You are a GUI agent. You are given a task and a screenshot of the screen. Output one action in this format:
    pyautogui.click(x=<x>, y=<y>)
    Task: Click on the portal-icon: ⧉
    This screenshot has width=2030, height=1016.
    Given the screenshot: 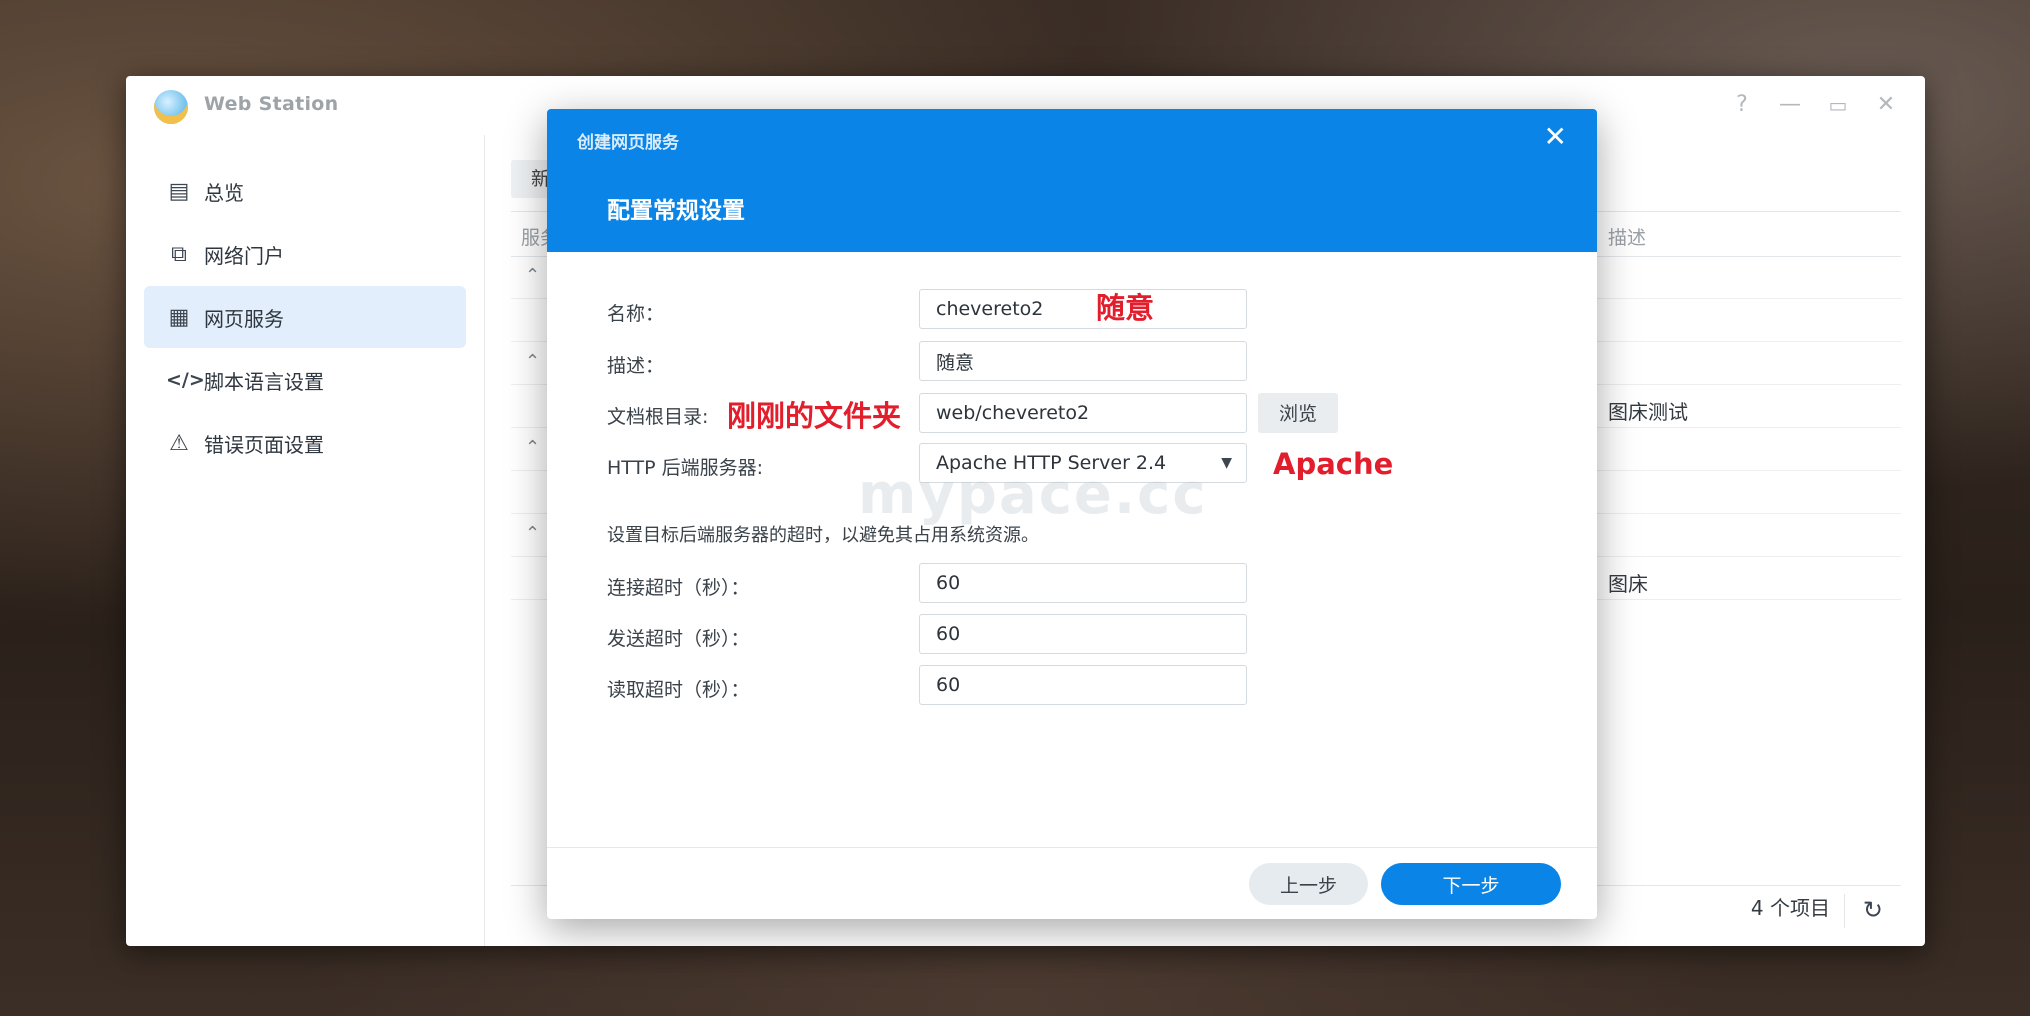 What is the action you would take?
    pyautogui.click(x=179, y=254)
    